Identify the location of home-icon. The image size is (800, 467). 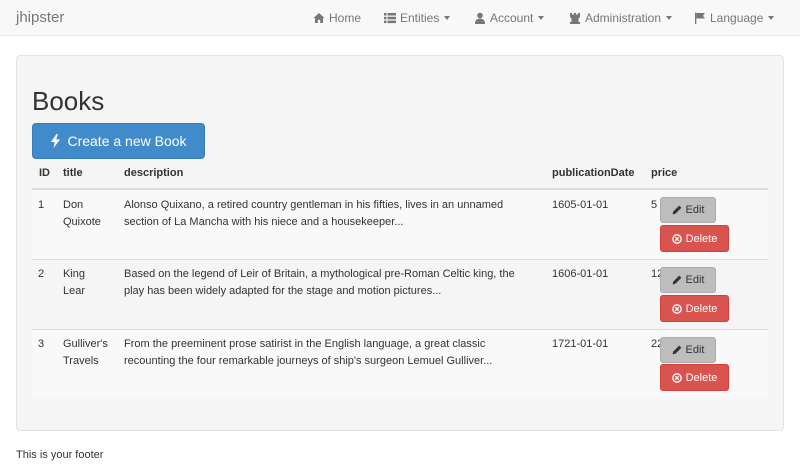
(319, 18).